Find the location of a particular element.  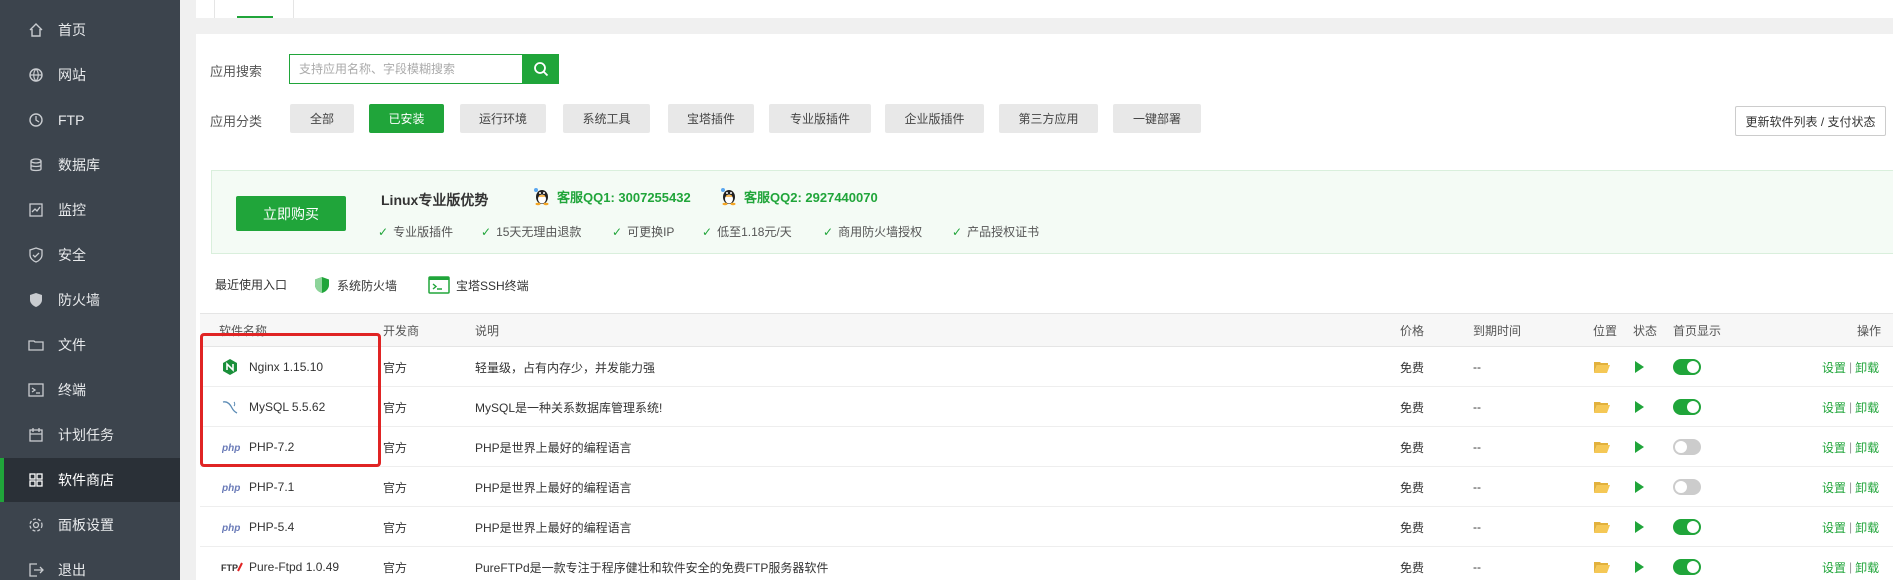

sidebar-item-firewall: 防火墙 is located at coordinates (90, 300).